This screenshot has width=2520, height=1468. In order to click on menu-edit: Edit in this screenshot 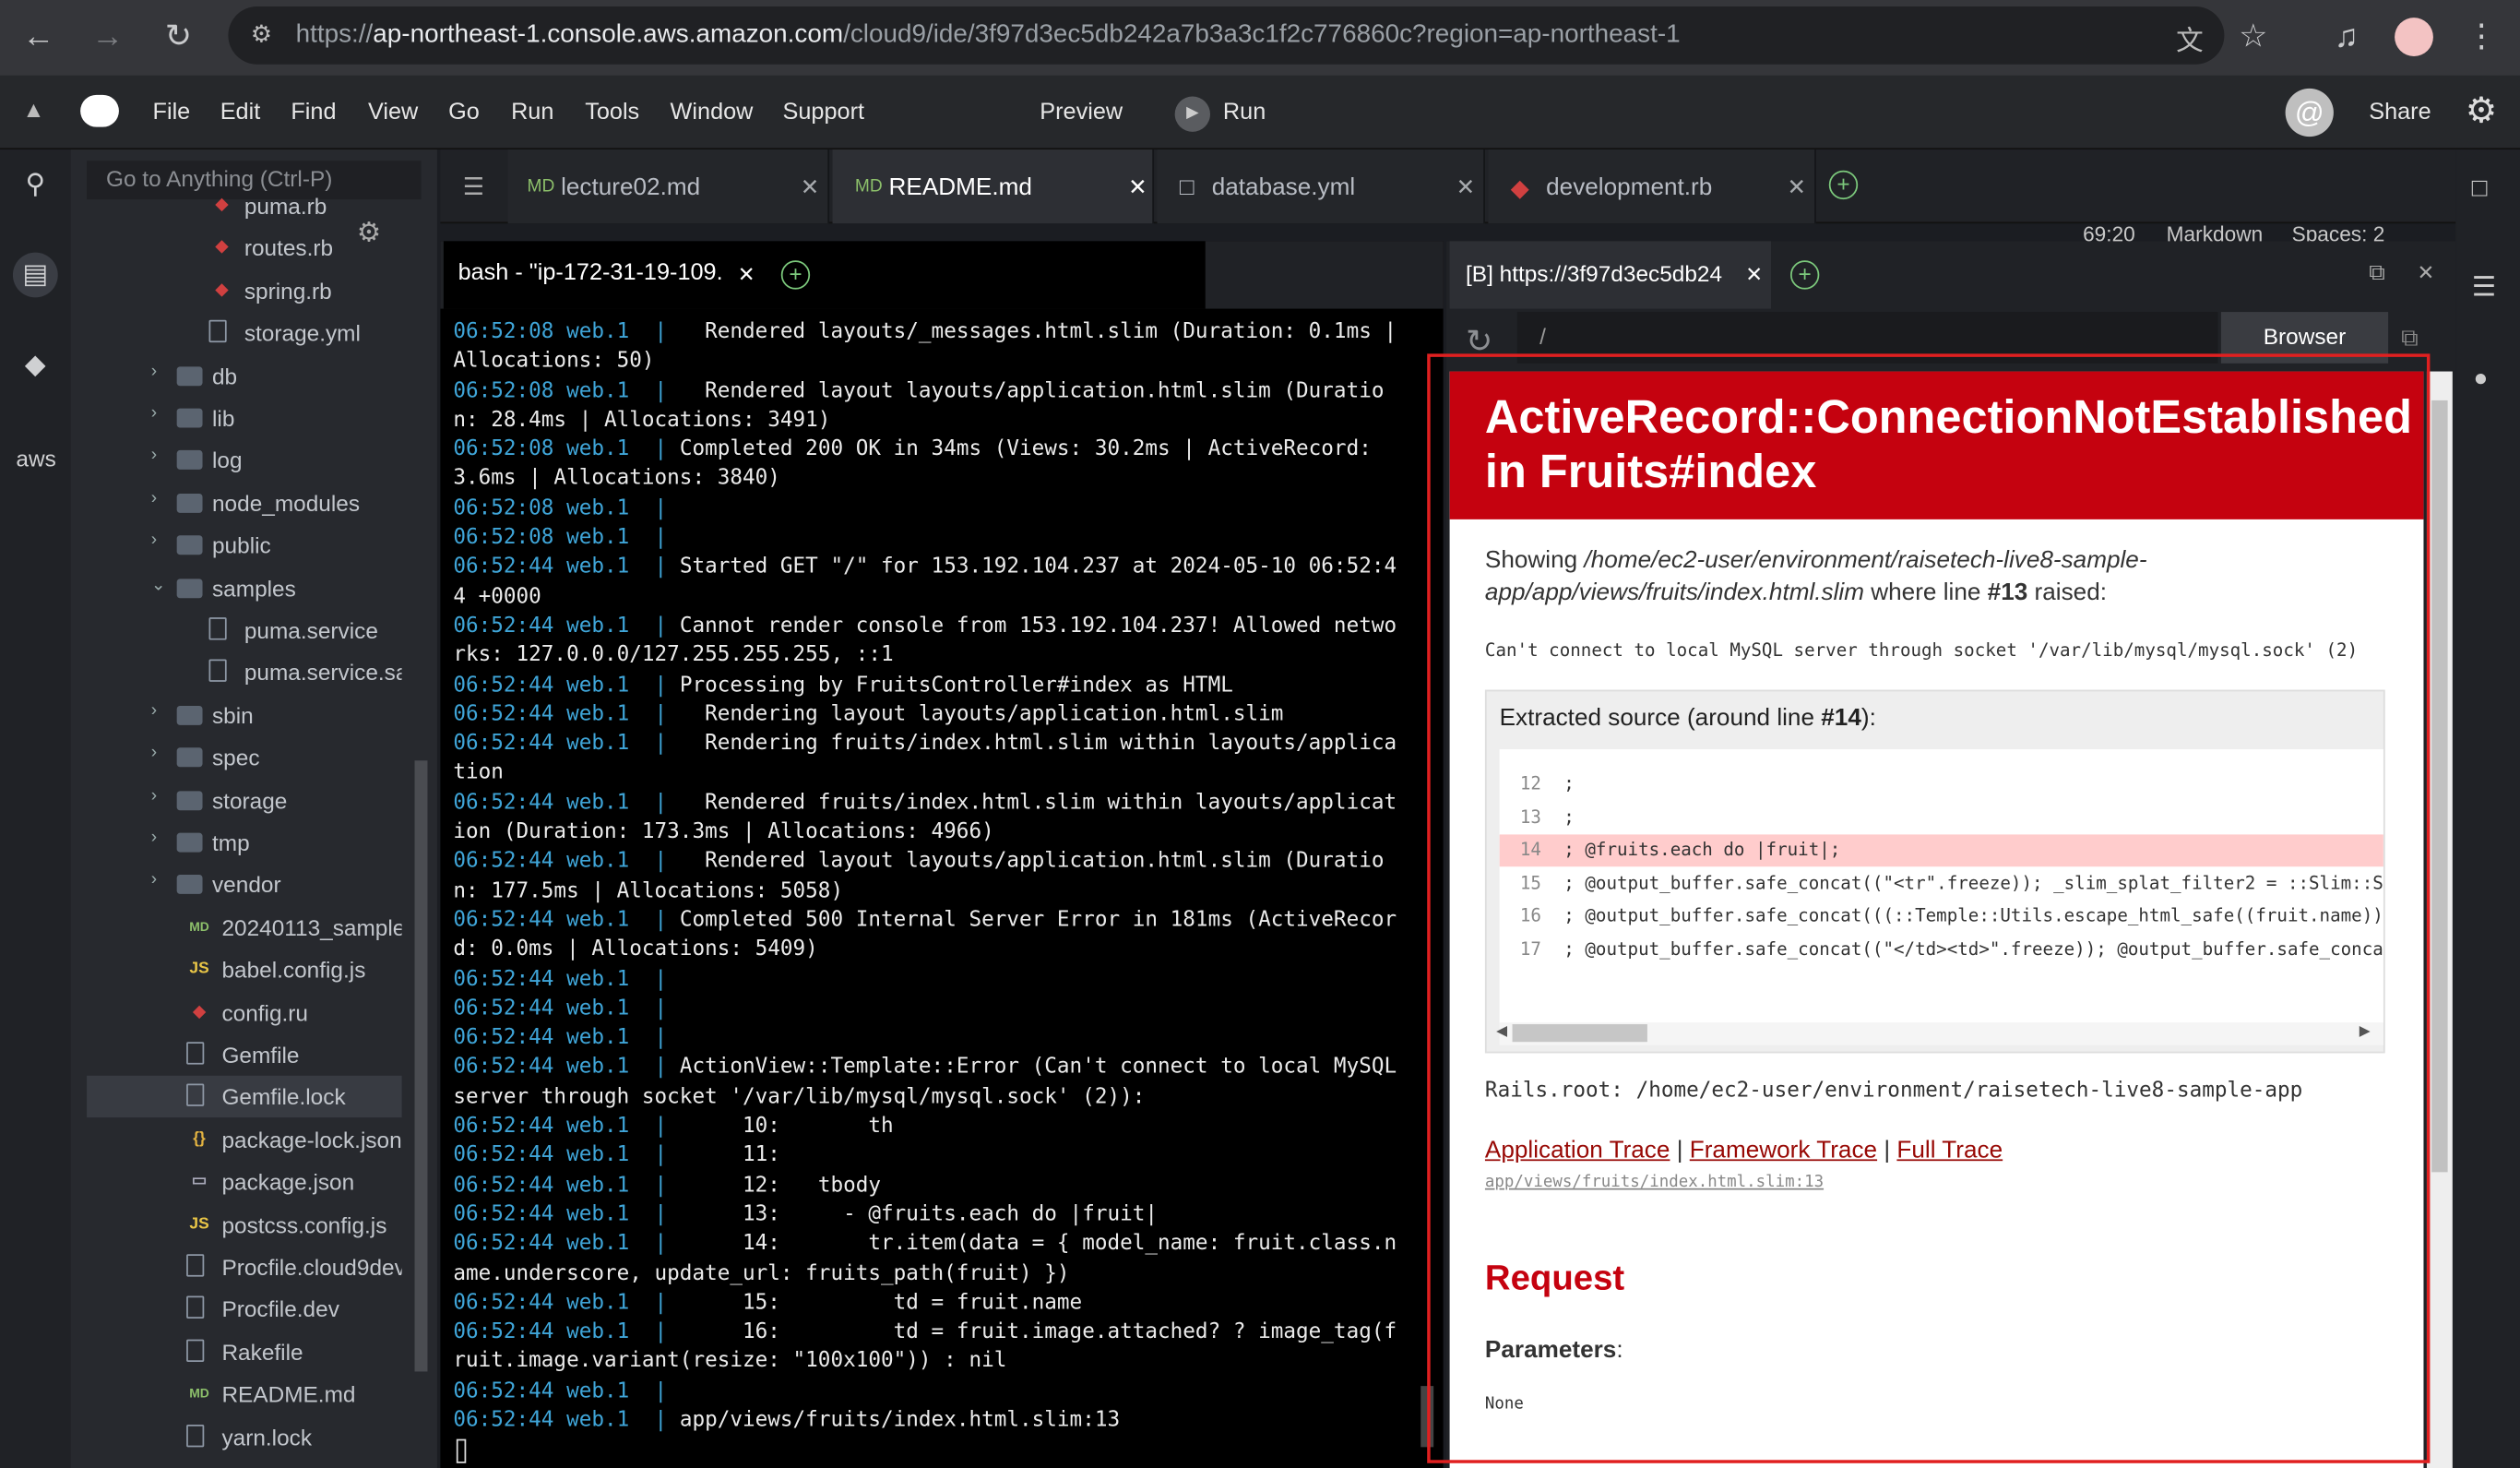, I will do `click(240, 112)`.